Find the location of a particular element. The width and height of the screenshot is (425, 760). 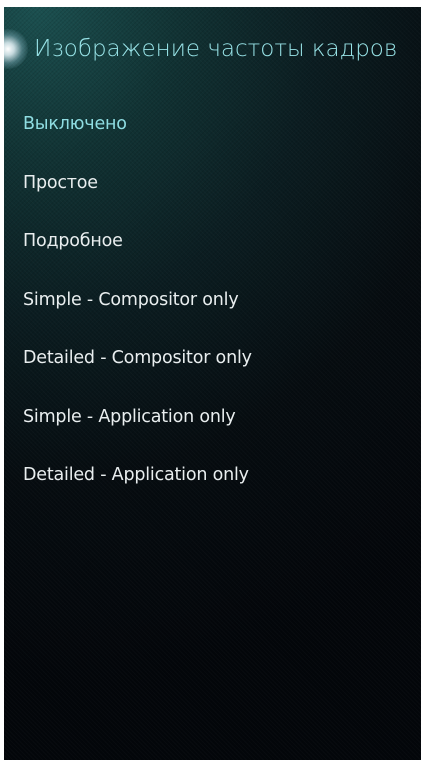

option-item-detailed-application: Detailed - Application only is located at coordinates (212, 475).